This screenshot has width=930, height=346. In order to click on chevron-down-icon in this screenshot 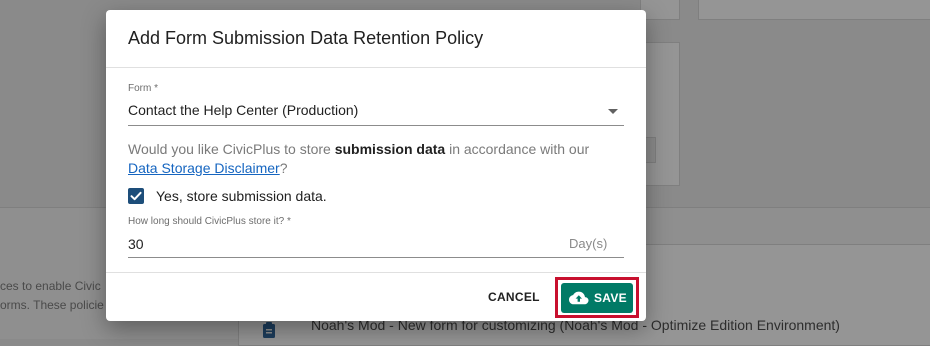, I will do `click(613, 111)`.